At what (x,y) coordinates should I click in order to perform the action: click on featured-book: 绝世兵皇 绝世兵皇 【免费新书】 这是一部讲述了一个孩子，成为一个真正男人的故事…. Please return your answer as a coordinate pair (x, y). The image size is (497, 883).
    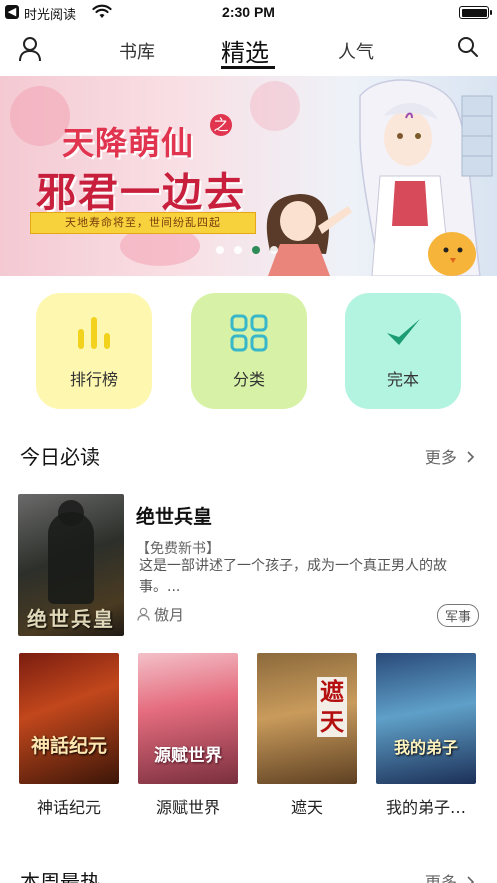
    Looking at the image, I should click on (248, 565).